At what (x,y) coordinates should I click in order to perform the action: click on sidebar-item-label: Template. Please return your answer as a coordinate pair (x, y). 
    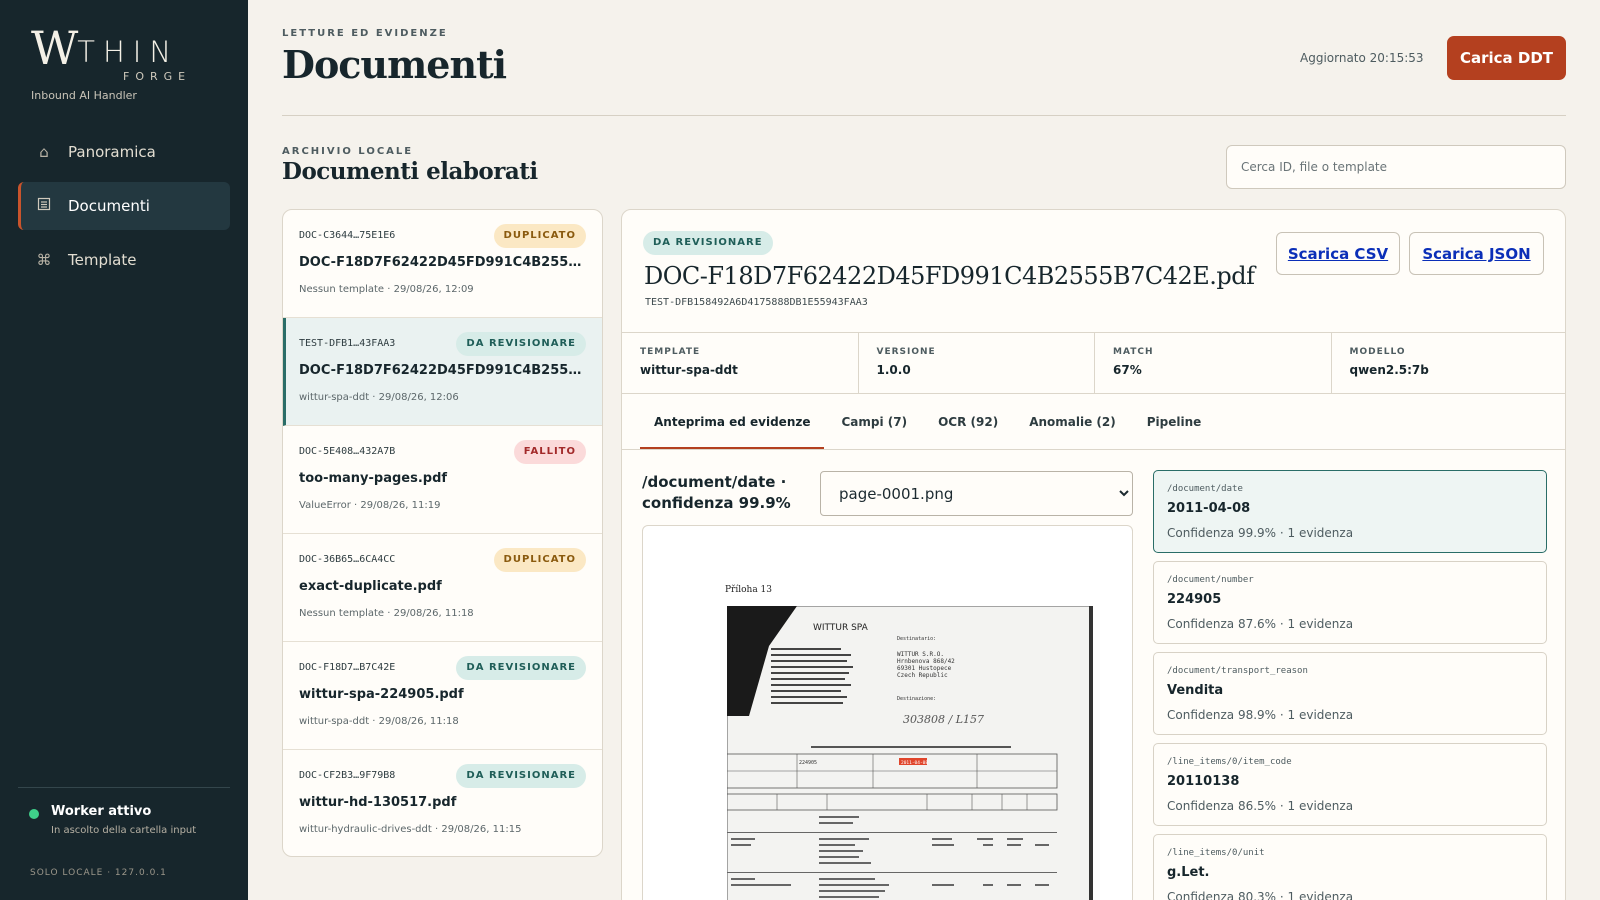
    Looking at the image, I should click on (102, 260).